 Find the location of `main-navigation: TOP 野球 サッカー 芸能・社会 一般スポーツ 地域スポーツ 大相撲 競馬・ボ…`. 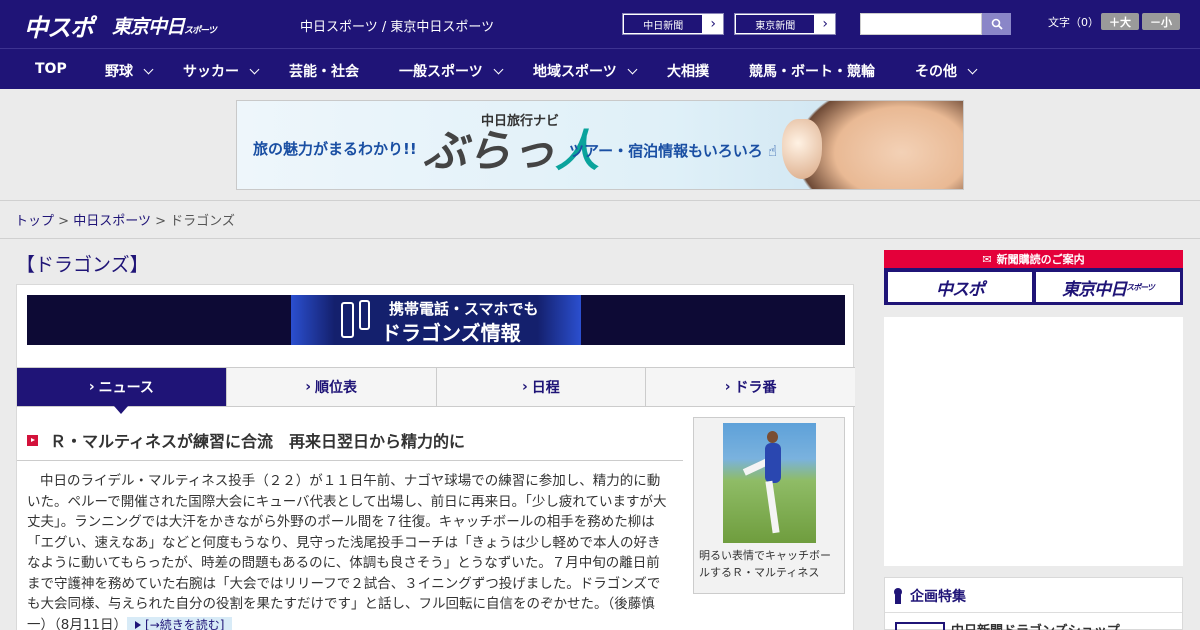

main-navigation: TOP 野球 サッカー 芸能・社会 一般スポーツ 地域スポーツ 大相撲 競馬・ボ… is located at coordinates (600, 68).